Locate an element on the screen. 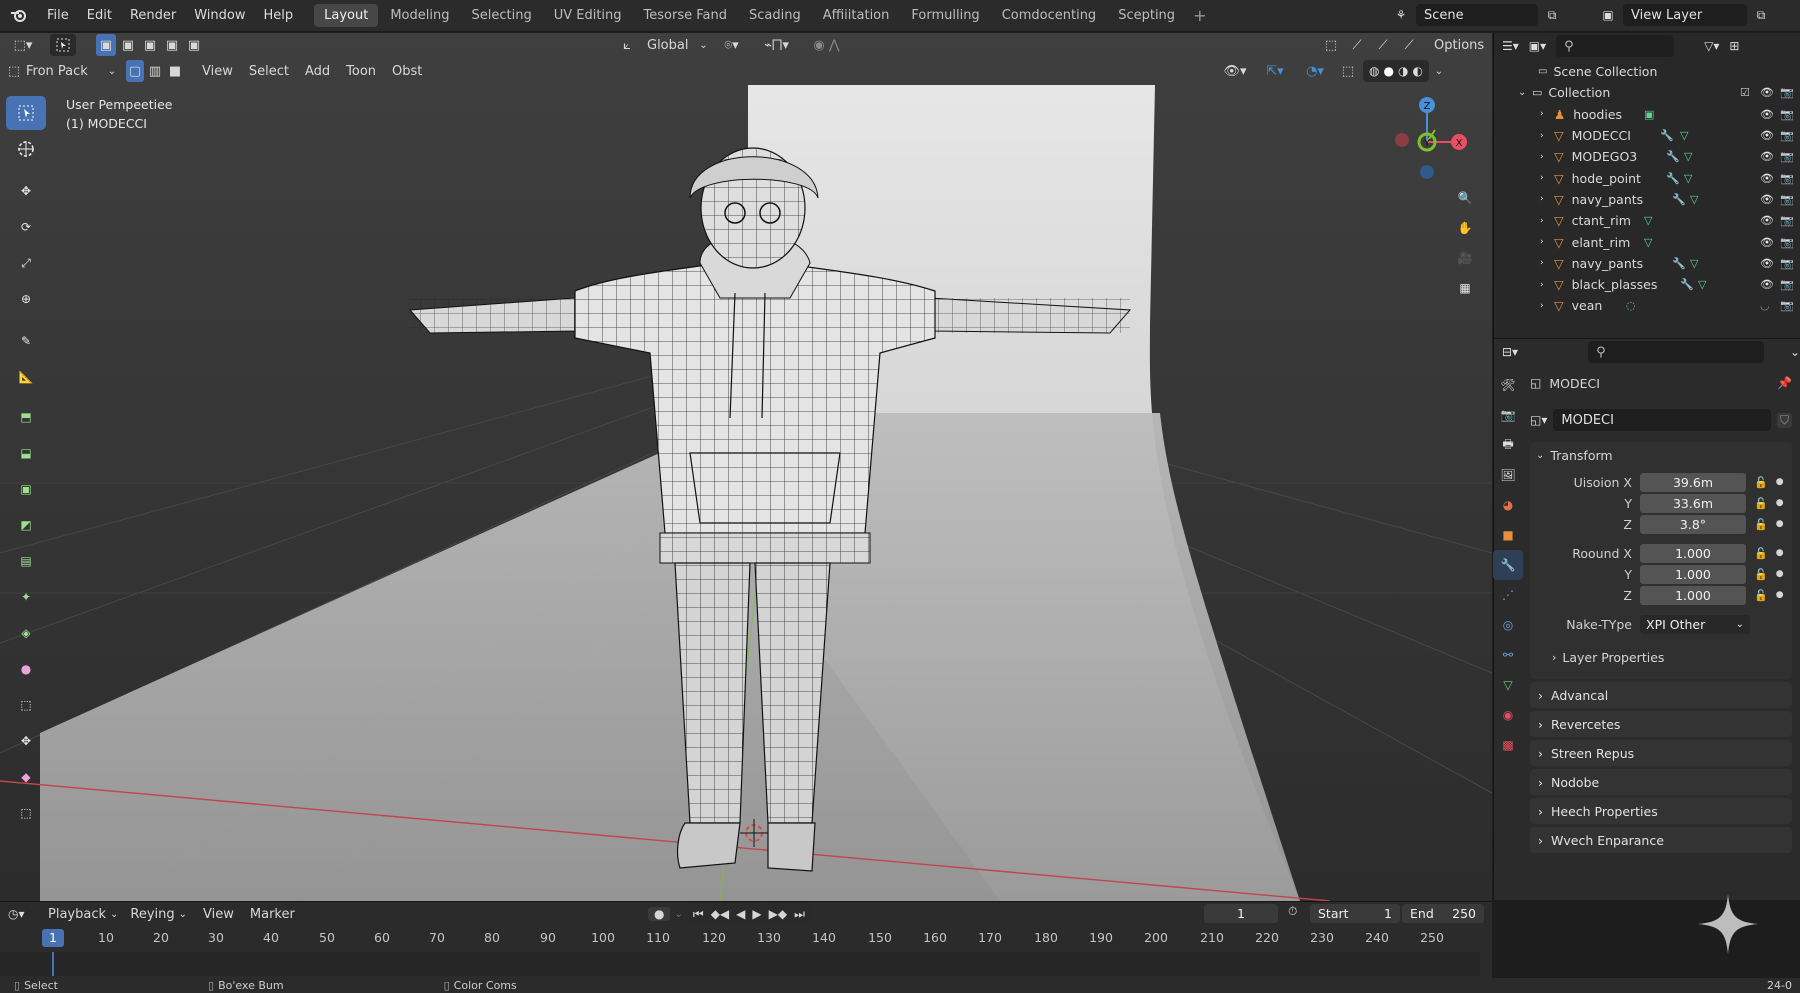 The width and height of the screenshot is (1800, 993). mirror-z-icon: ⟋ is located at coordinates (1409, 45).